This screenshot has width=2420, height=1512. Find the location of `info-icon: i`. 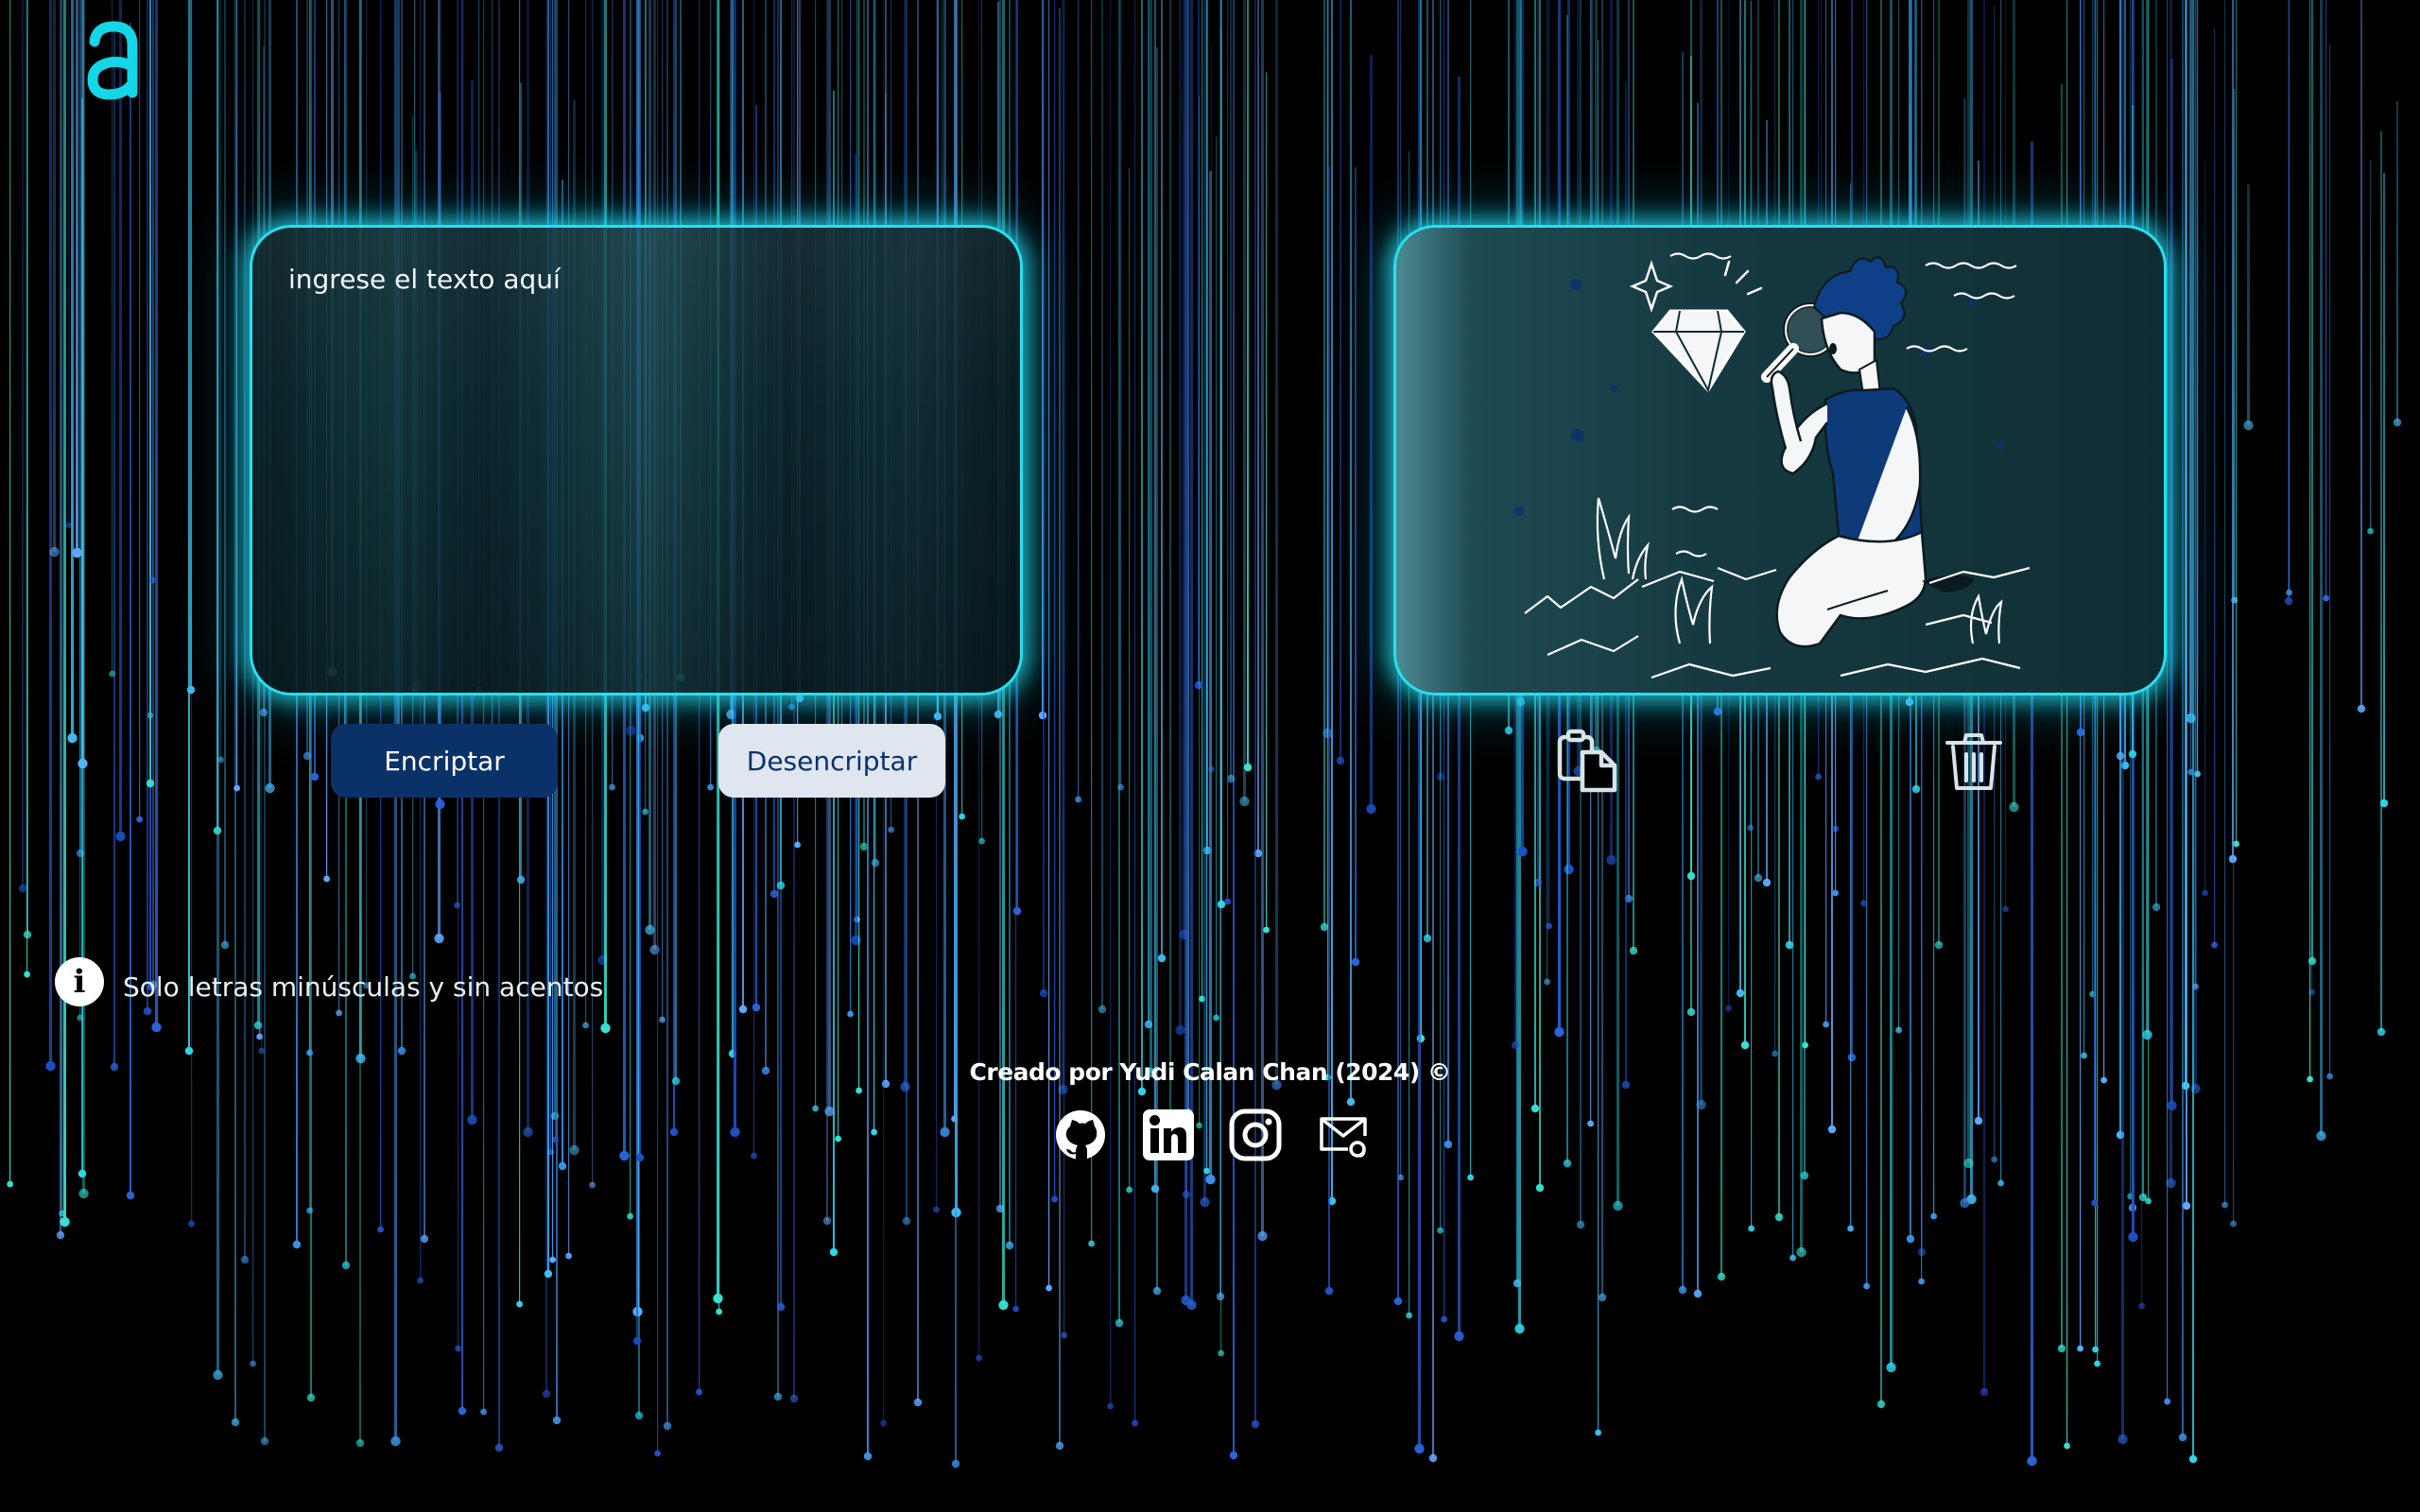

info-icon: i is located at coordinates (79, 981).